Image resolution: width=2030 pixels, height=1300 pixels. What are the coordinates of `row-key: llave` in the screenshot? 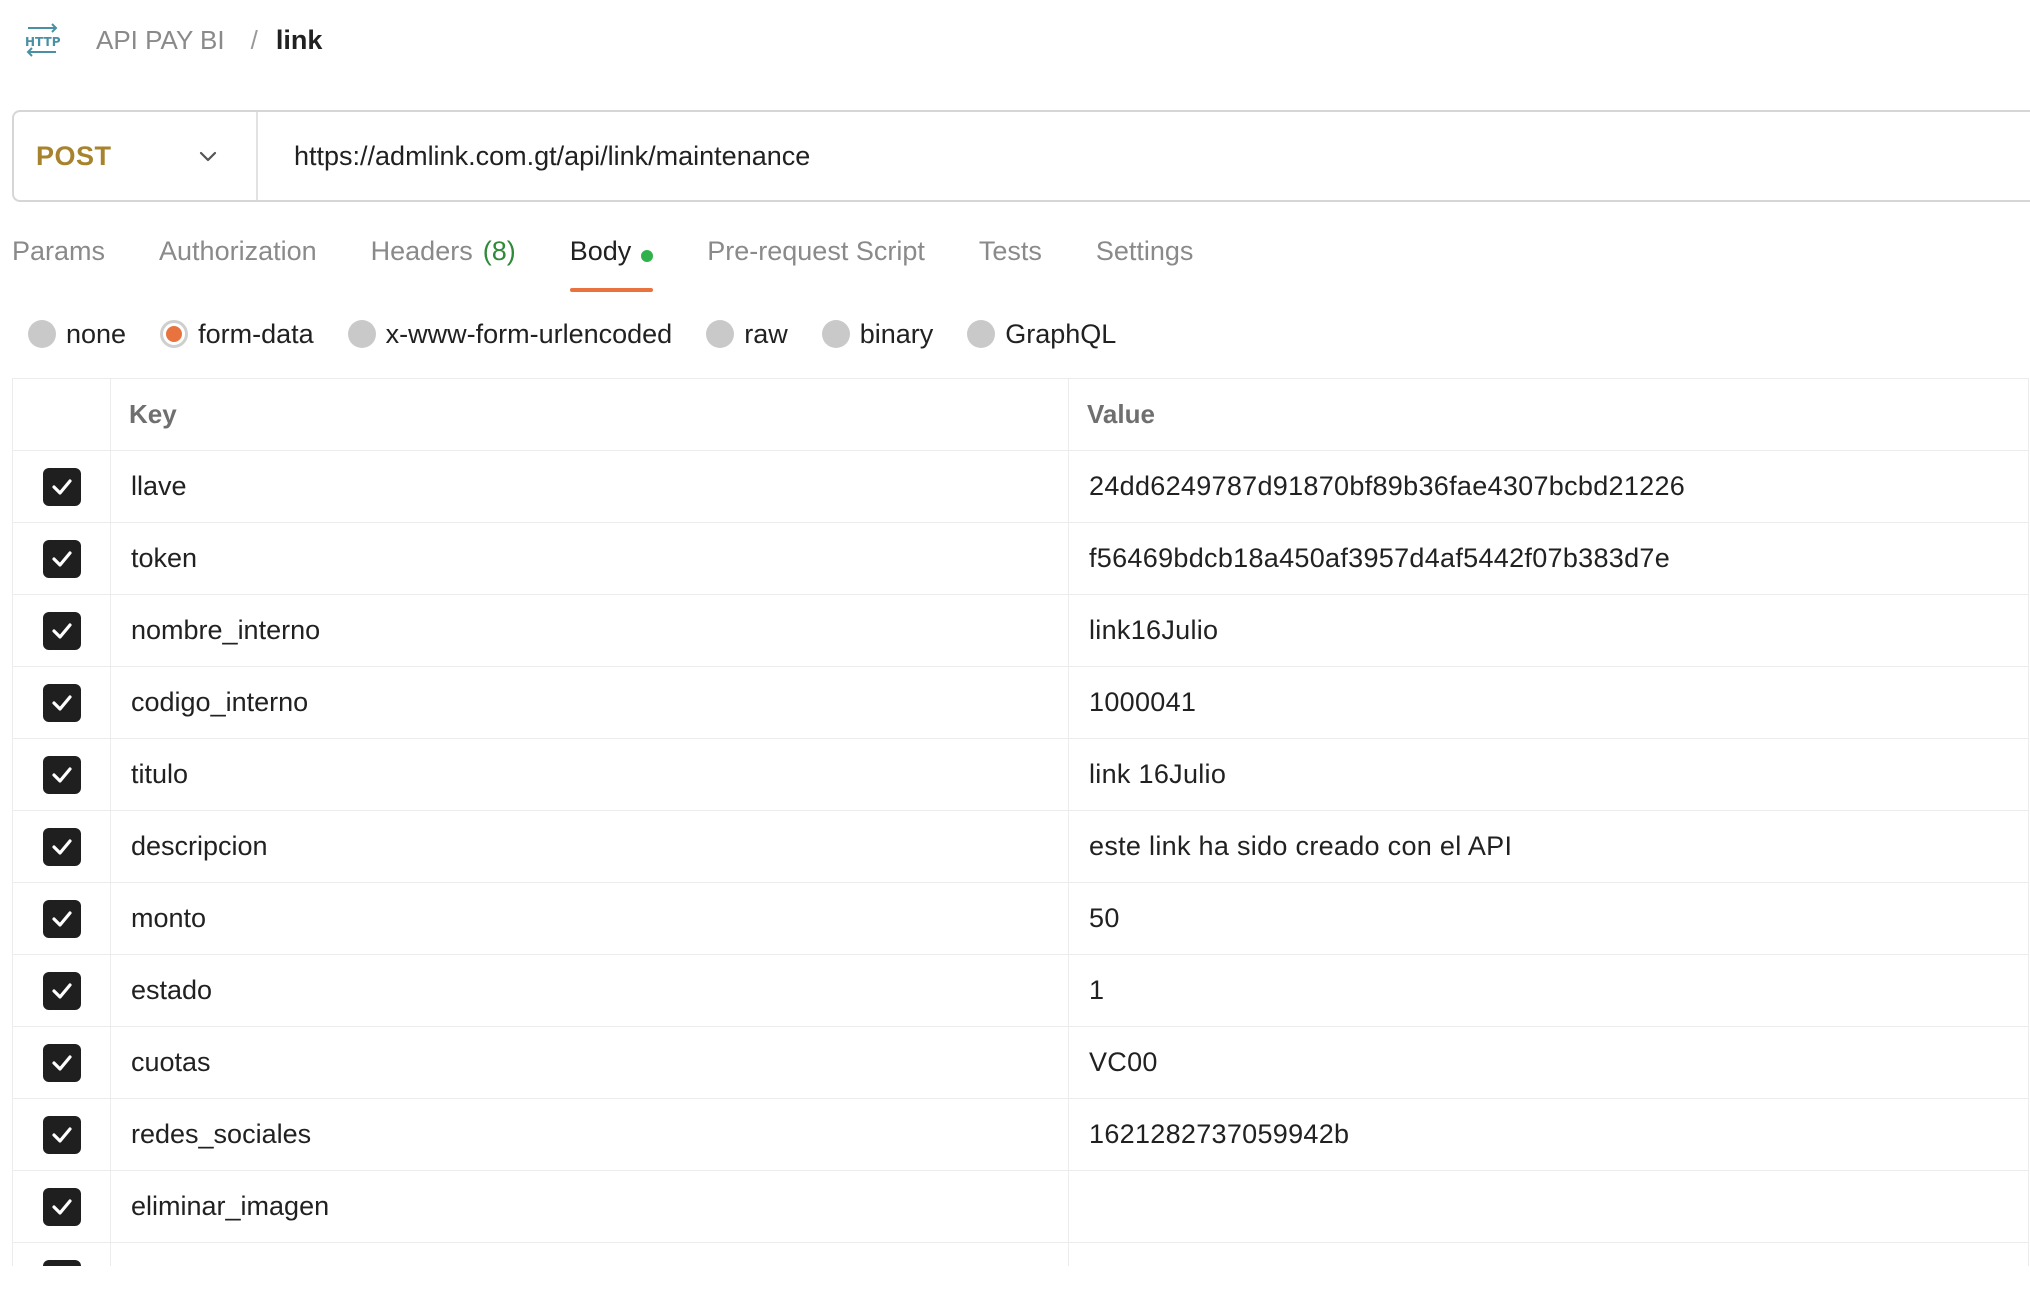 It's located at (589, 486).